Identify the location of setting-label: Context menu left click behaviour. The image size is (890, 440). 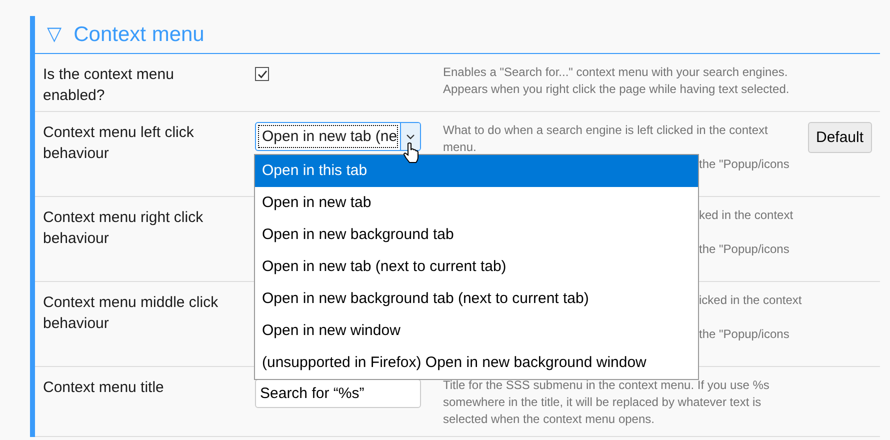
(119, 143).